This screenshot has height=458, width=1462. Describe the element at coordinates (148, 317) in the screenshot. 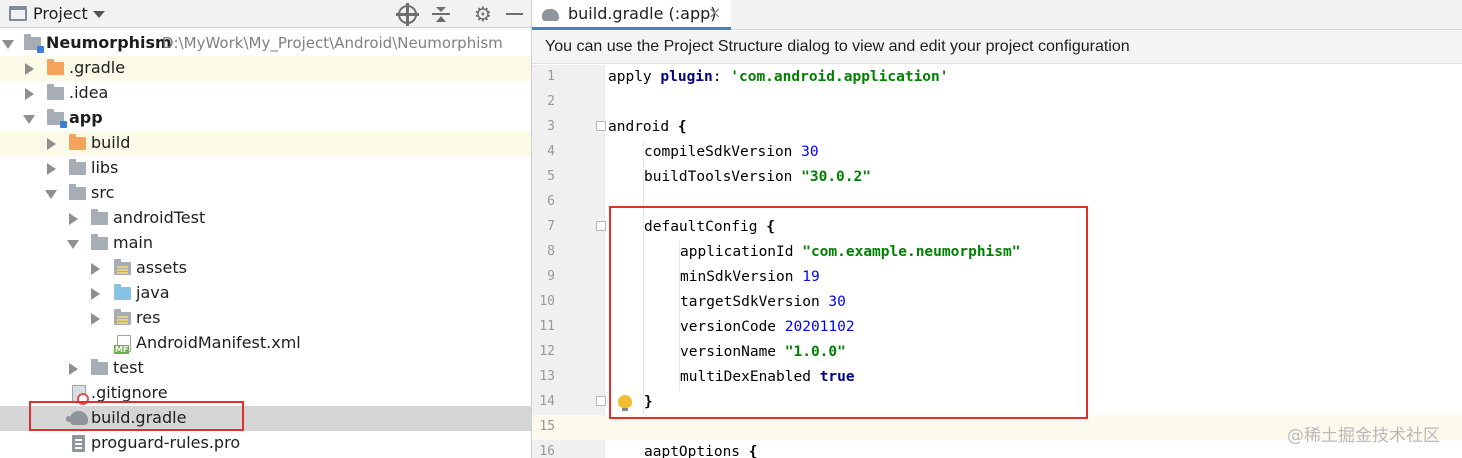

I see `tree-item-label: res` at that location.